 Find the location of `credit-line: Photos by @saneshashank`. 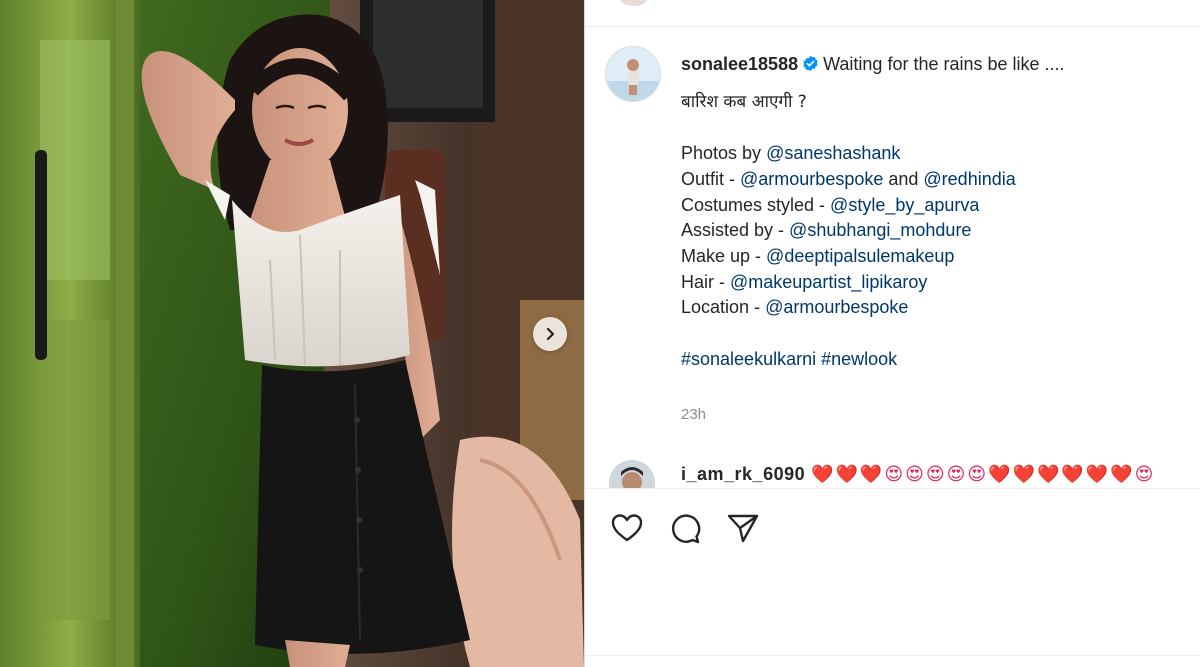

credit-line: Photos by @saneshashank is located at coordinates (791, 153).